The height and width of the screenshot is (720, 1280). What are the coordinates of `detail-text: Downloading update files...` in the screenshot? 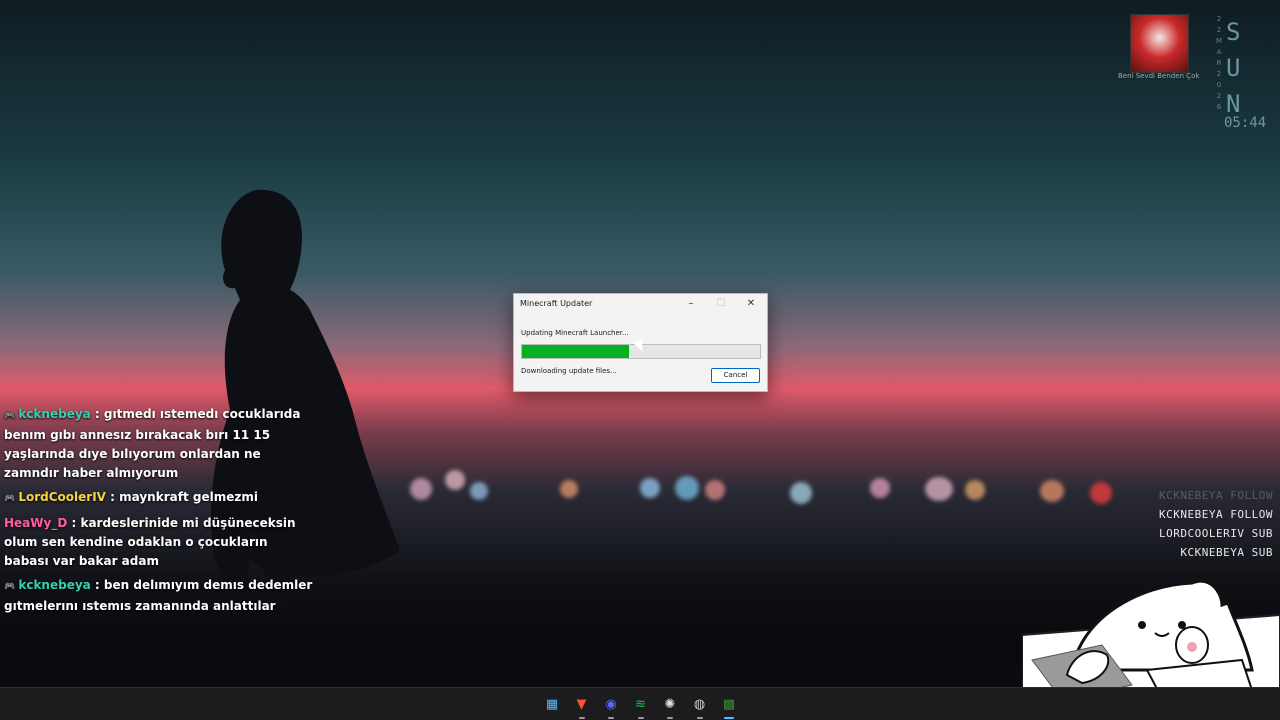 It's located at (569, 371).